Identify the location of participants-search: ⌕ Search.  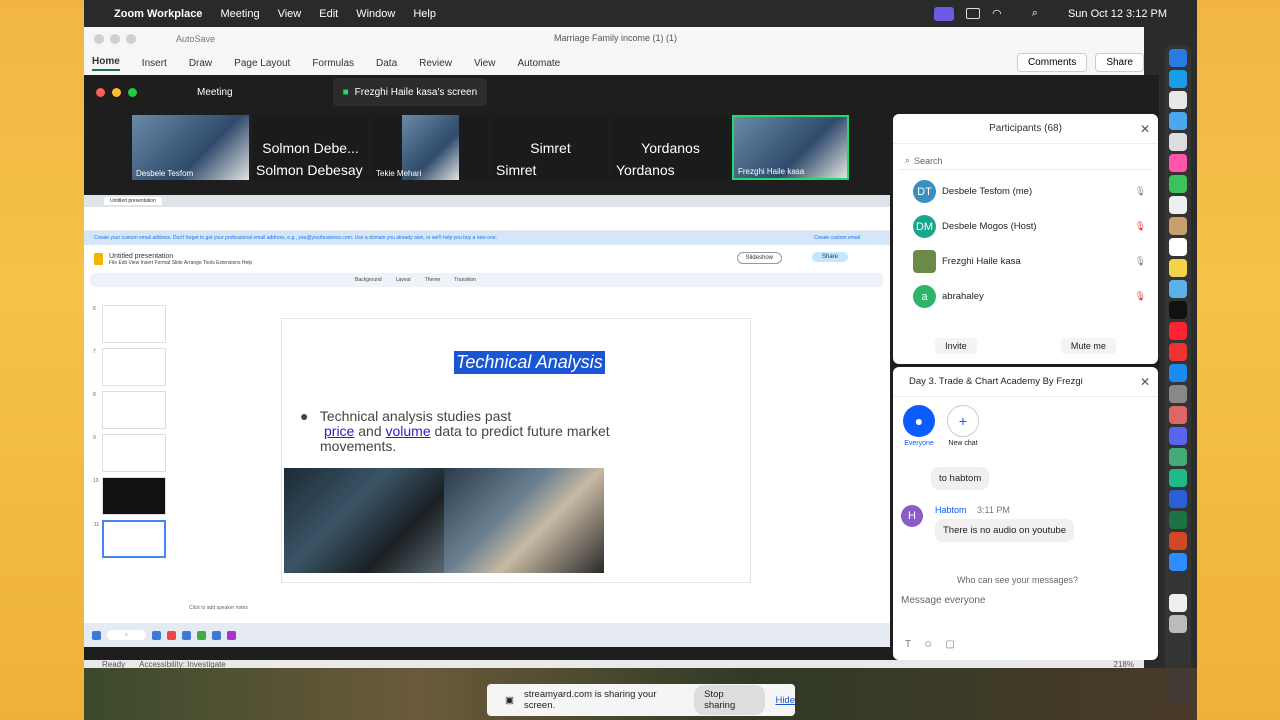
(1025, 161).